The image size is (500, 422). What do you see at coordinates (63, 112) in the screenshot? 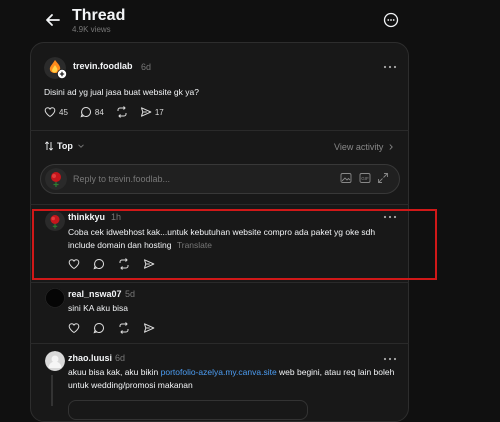
I see `like-count: 45` at bounding box center [63, 112].